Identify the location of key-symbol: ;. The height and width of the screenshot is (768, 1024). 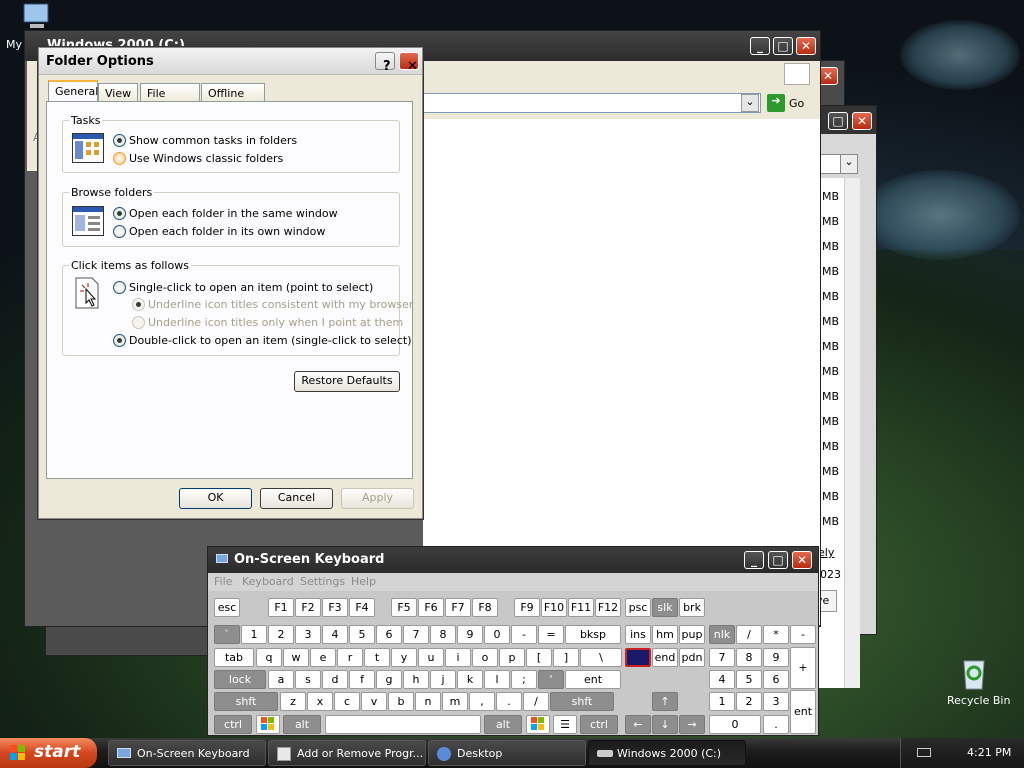
(524, 679).